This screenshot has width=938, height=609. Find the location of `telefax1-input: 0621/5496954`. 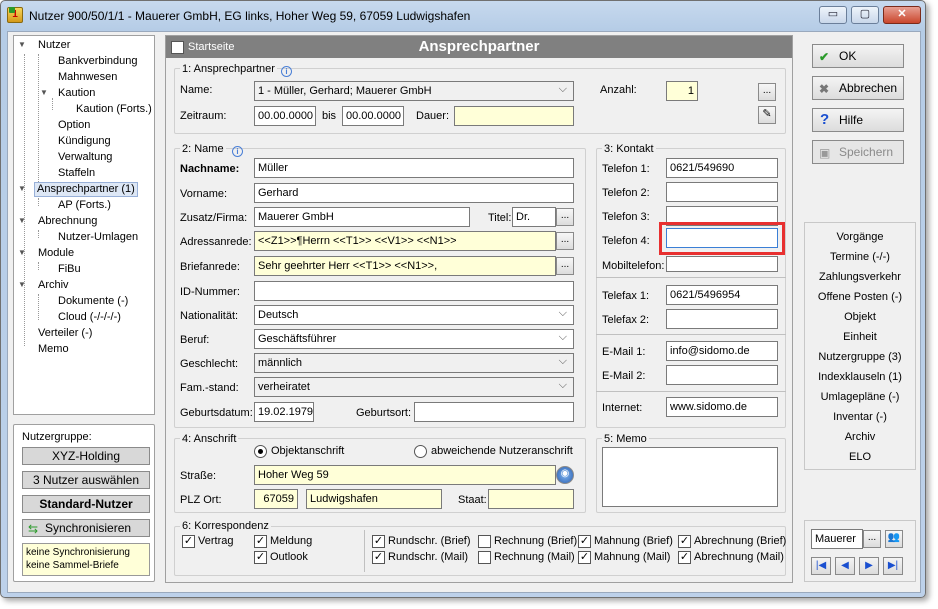

telefax1-input: 0621/5496954 is located at coordinates (722, 295).